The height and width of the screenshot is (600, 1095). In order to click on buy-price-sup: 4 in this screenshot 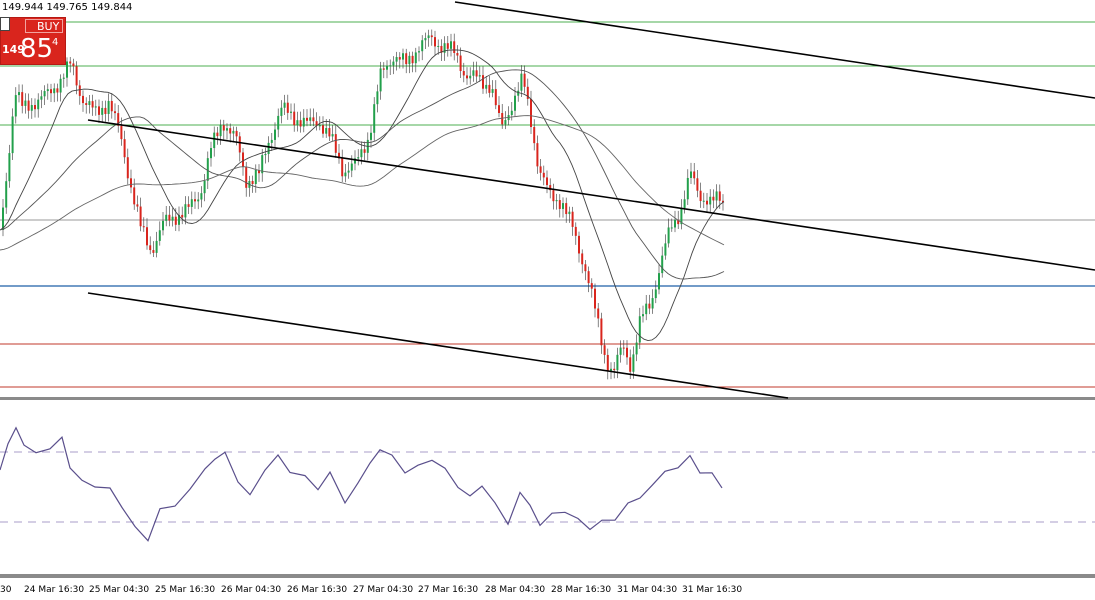, I will do `click(55, 42)`.